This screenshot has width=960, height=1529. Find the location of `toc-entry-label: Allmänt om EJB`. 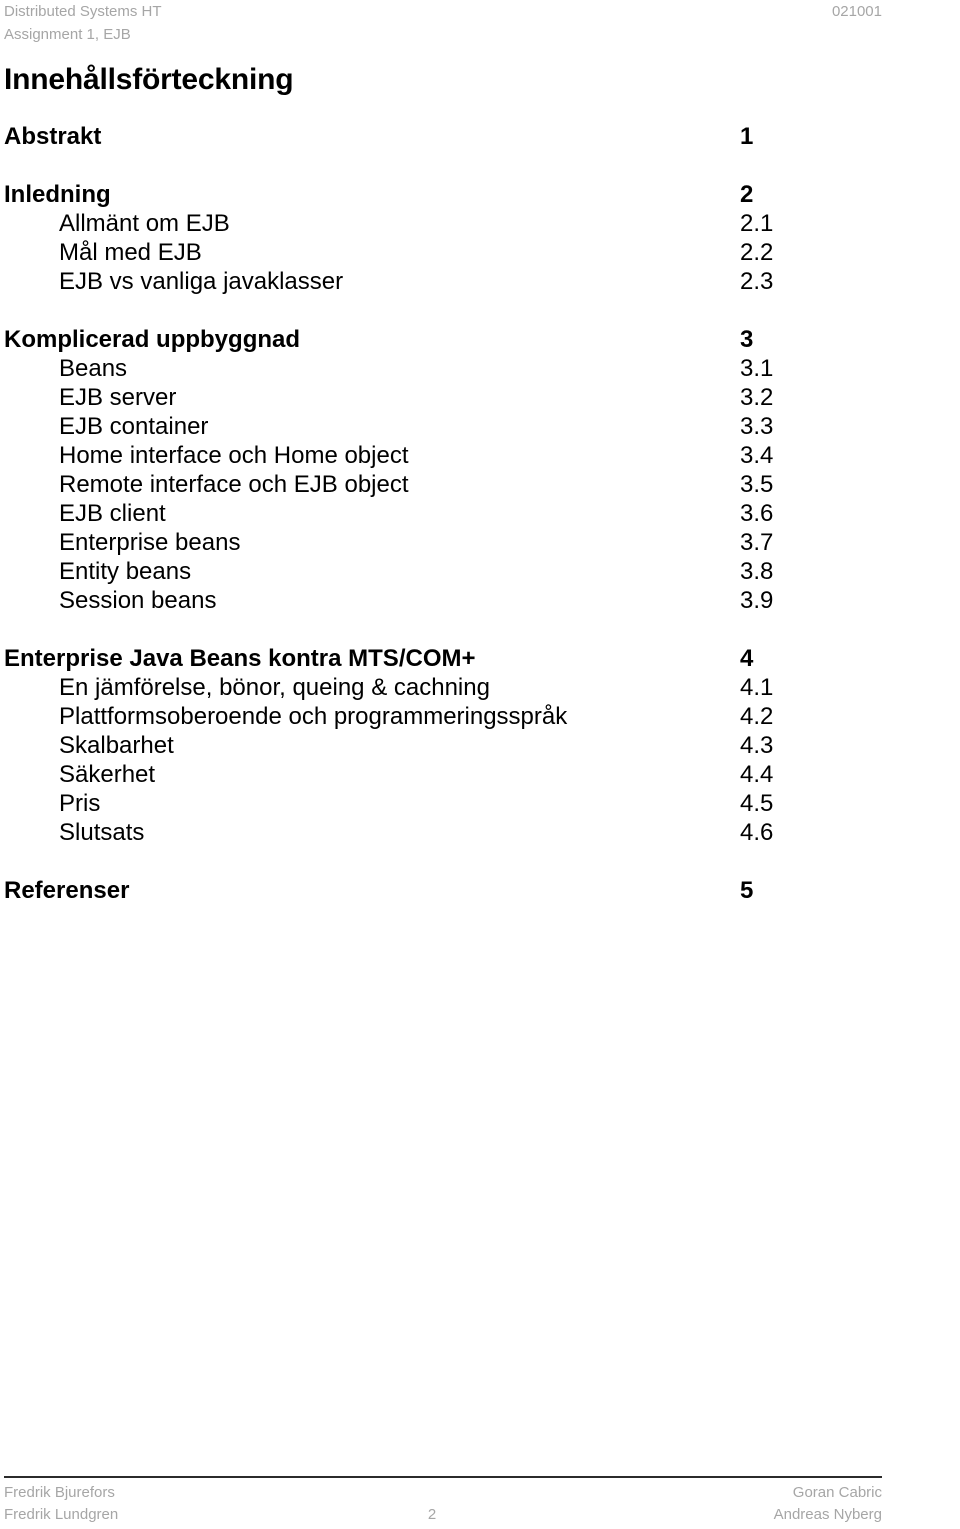

toc-entry-label: Allmänt om EJB is located at coordinates (144, 223).